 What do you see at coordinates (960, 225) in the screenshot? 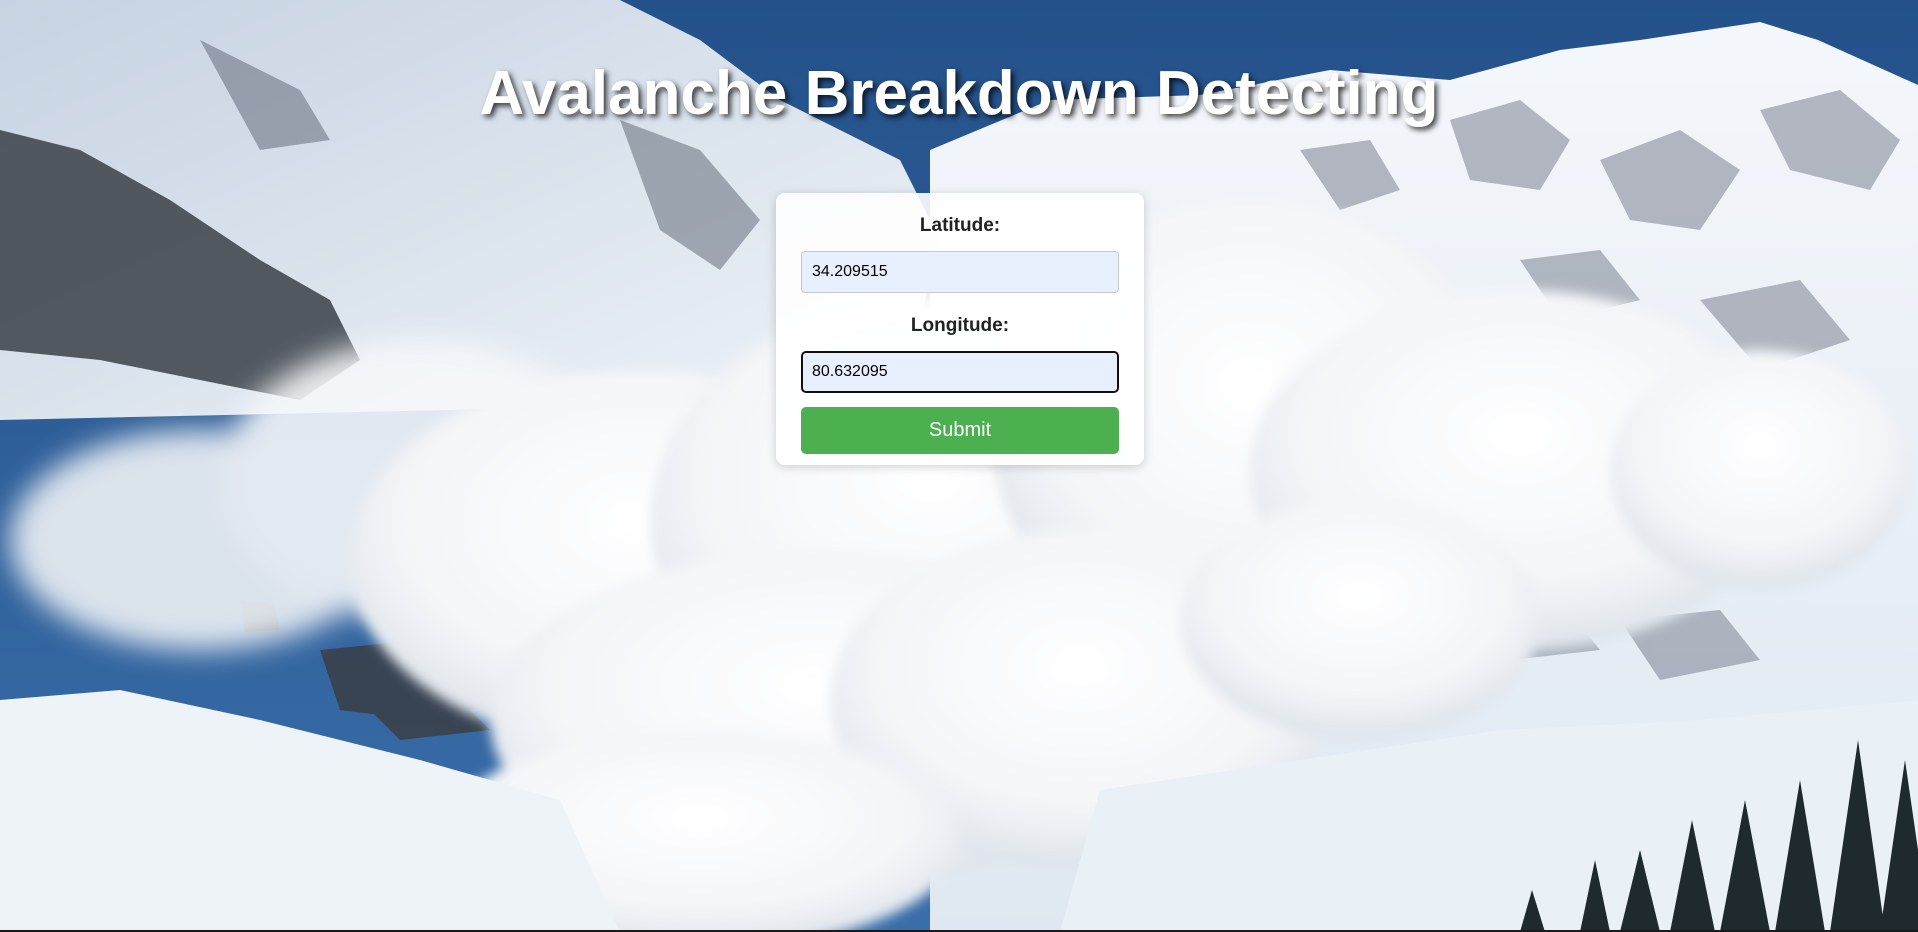
I see `latitude-label: Latitude:` at bounding box center [960, 225].